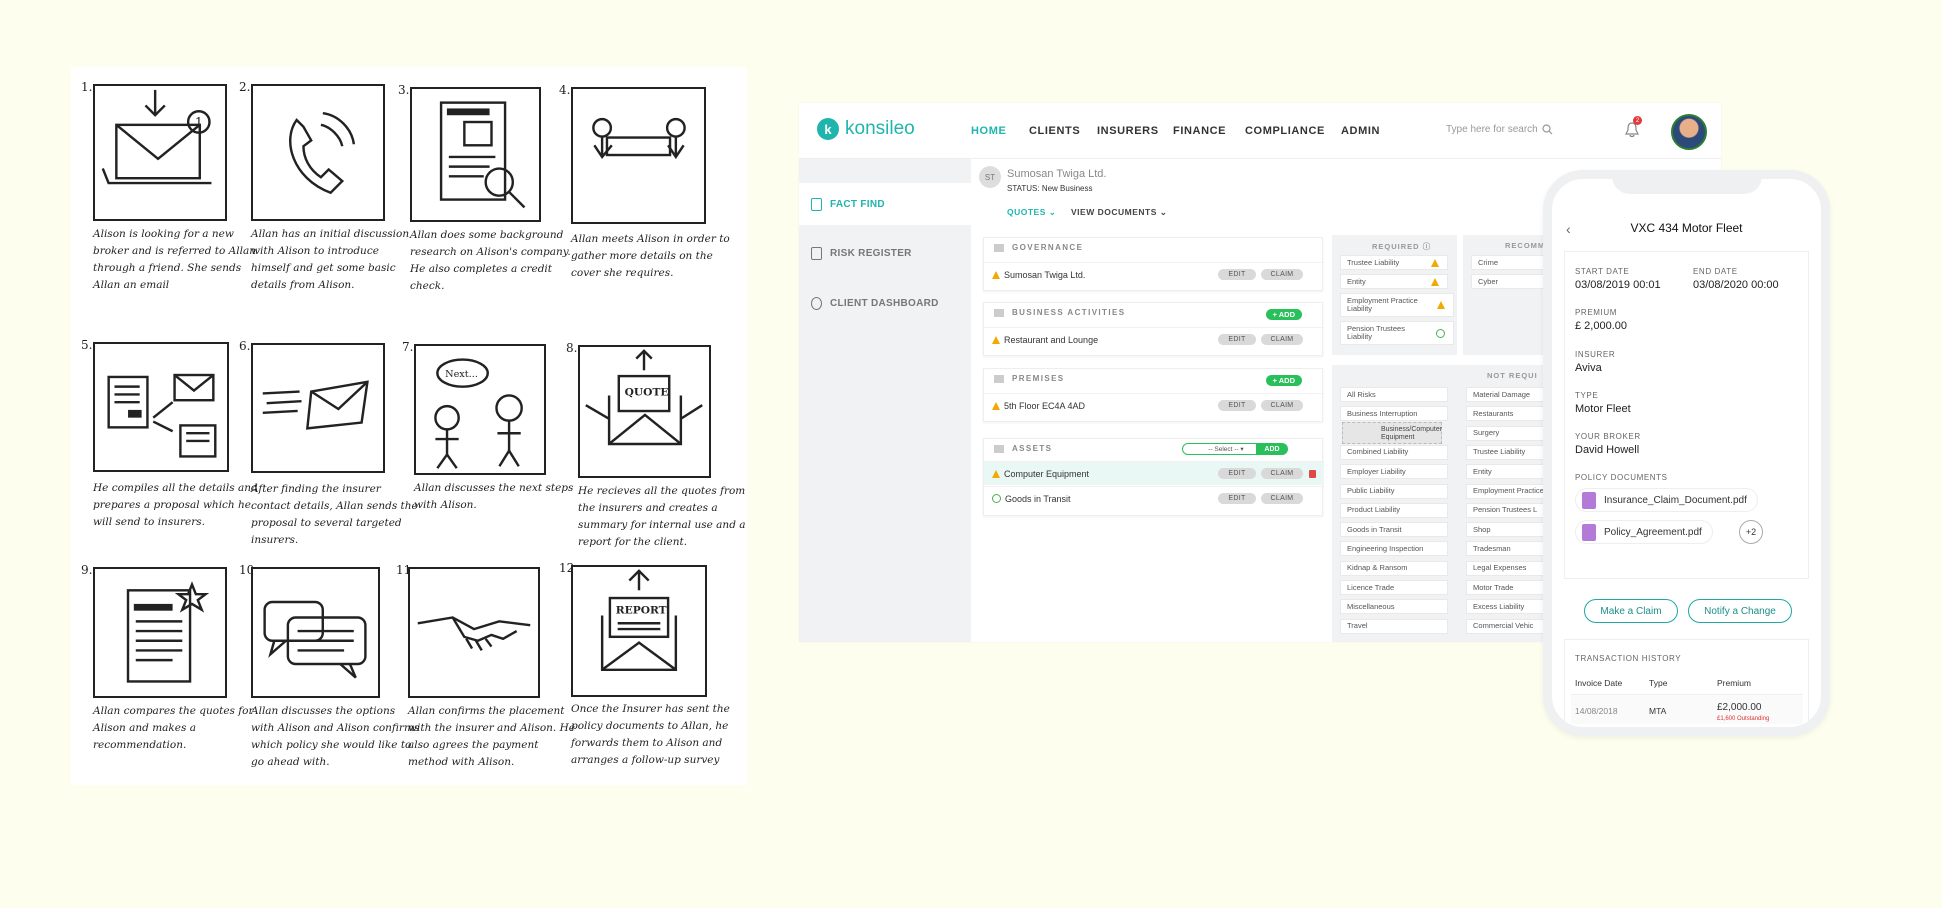 The image size is (1942, 908). I want to click on recommendation-icon, so click(160, 632).